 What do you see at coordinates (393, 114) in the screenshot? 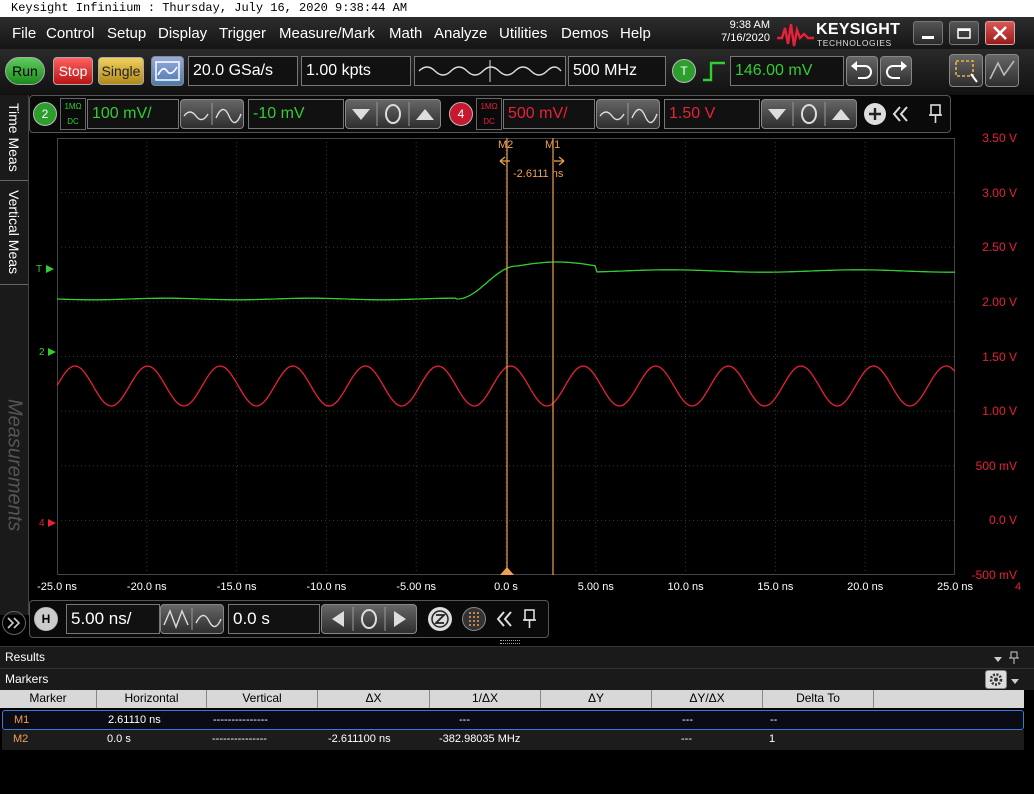
I see `channel-2-offset-controls` at bounding box center [393, 114].